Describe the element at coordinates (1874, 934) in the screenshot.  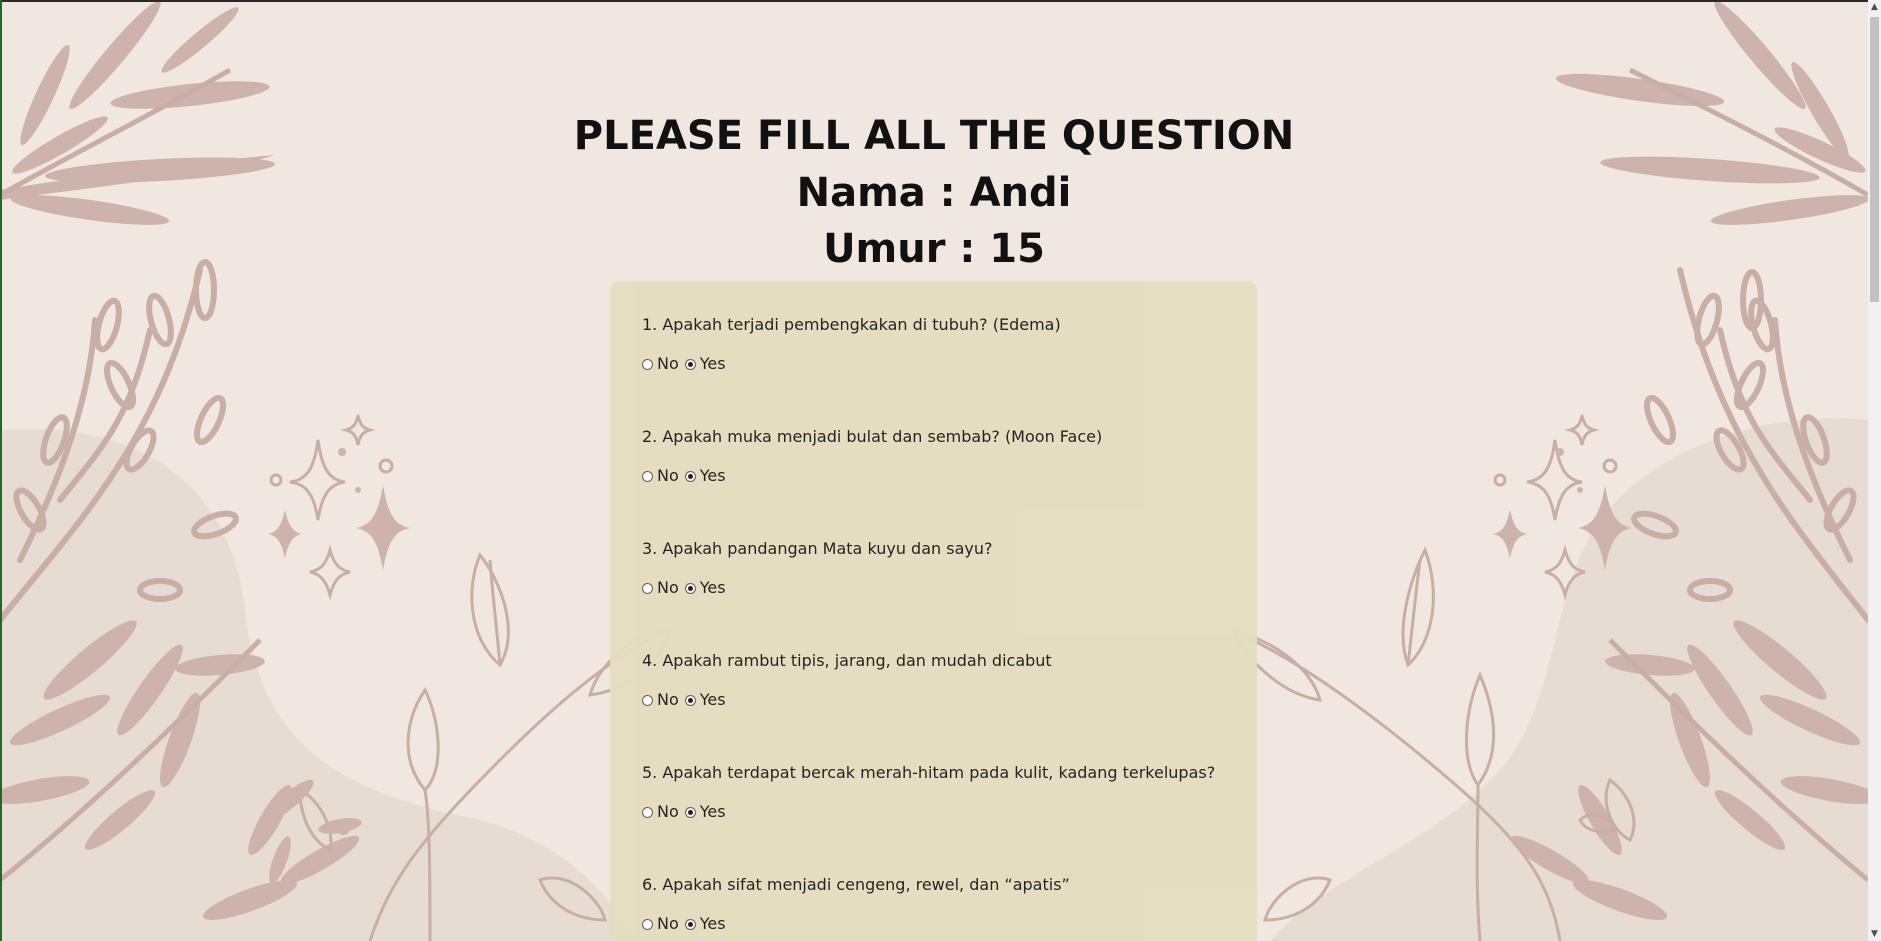
I see `scroll-down-arrow-icon: ▼` at that location.